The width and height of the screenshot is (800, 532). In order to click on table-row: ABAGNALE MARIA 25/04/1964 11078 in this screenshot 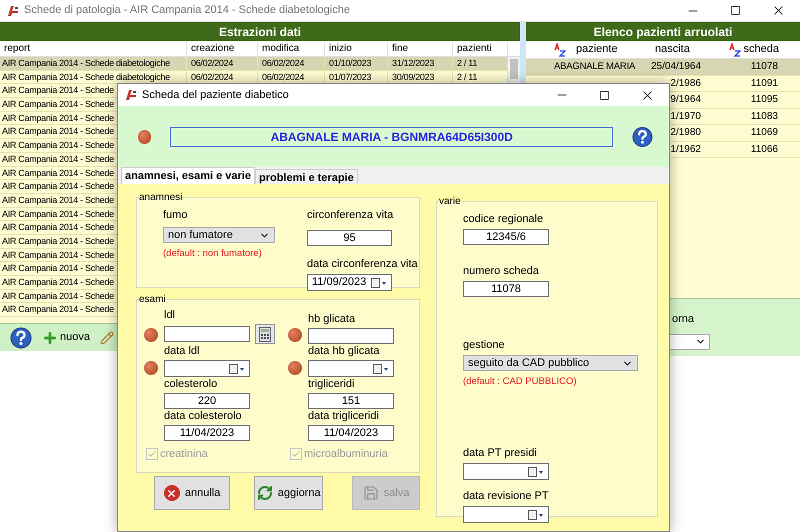, I will do `click(663, 67)`.